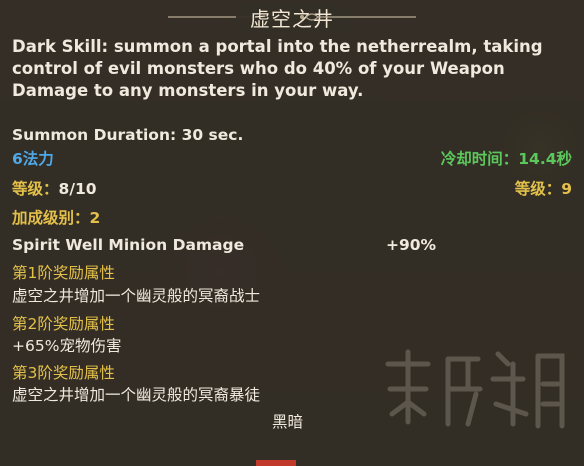 This screenshot has height=466, width=584. What do you see at coordinates (292, 159) in the screenshot?
I see `cost-cooldown-row: 6法力 冷却时间：14.4秒` at bounding box center [292, 159].